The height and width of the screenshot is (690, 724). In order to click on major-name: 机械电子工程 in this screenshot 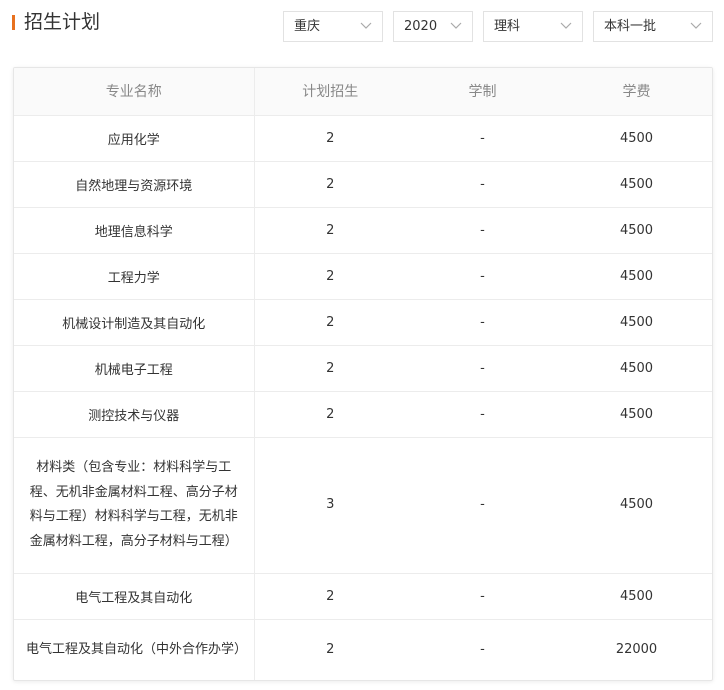, I will do `click(134, 368)`.